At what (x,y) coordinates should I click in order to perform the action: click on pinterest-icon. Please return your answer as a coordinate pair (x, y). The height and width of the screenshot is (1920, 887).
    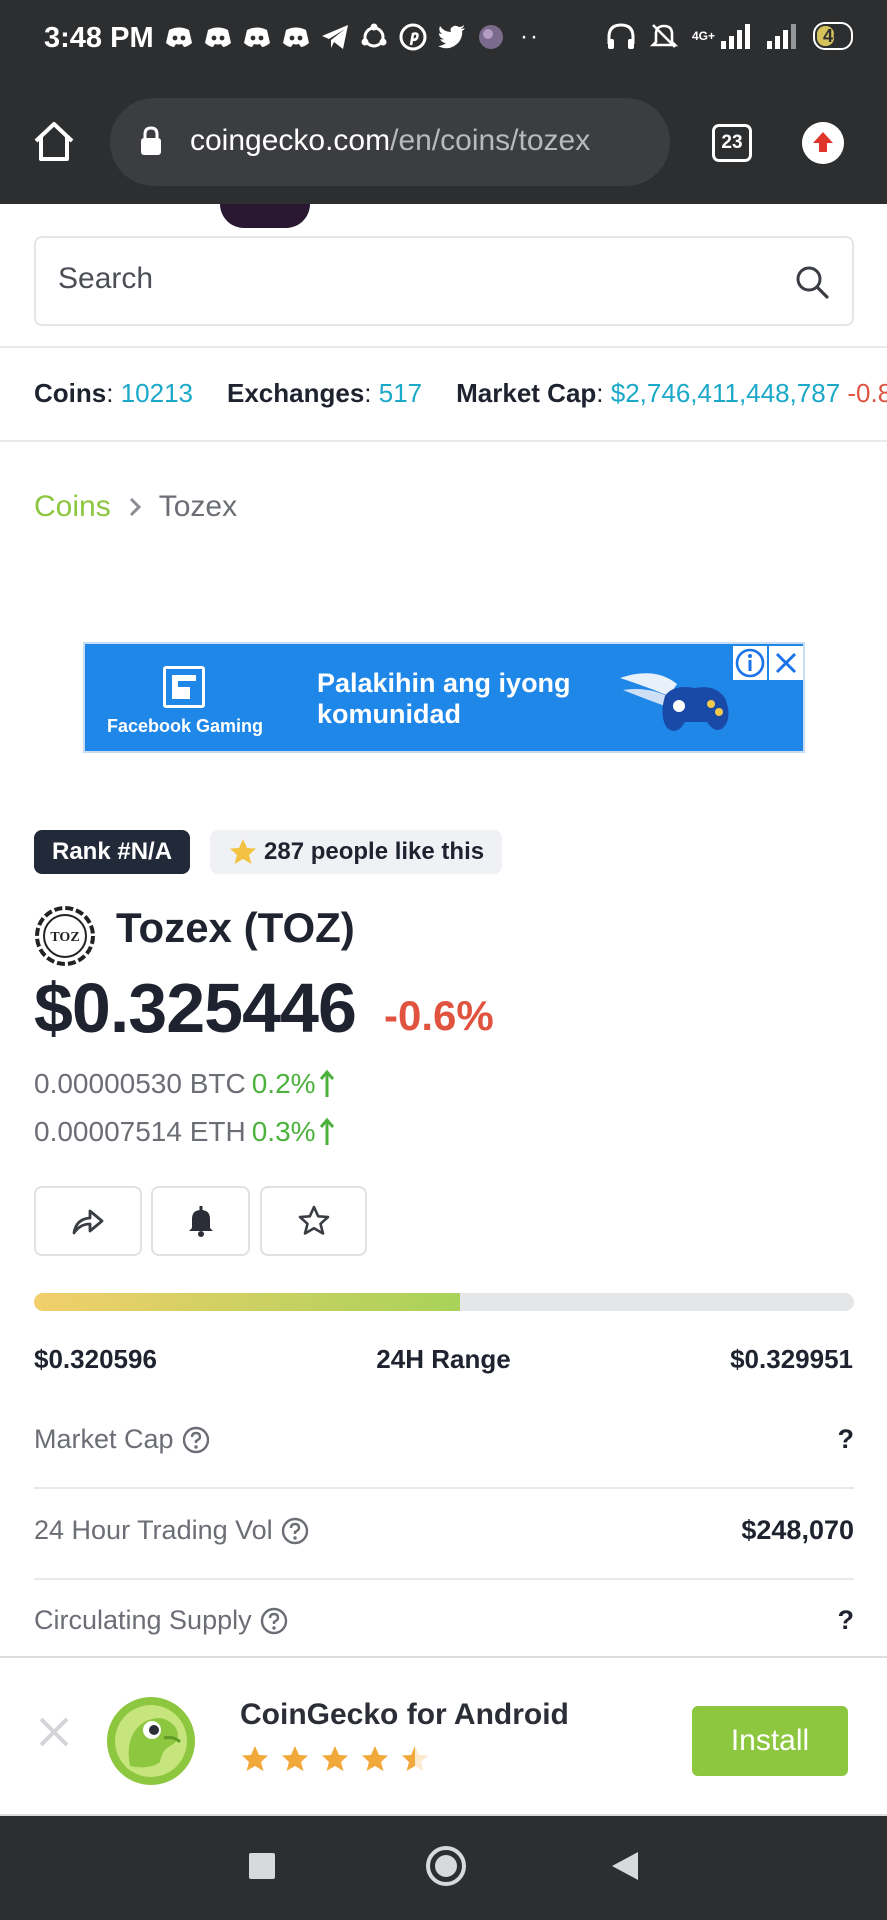
    Looking at the image, I should click on (413, 37).